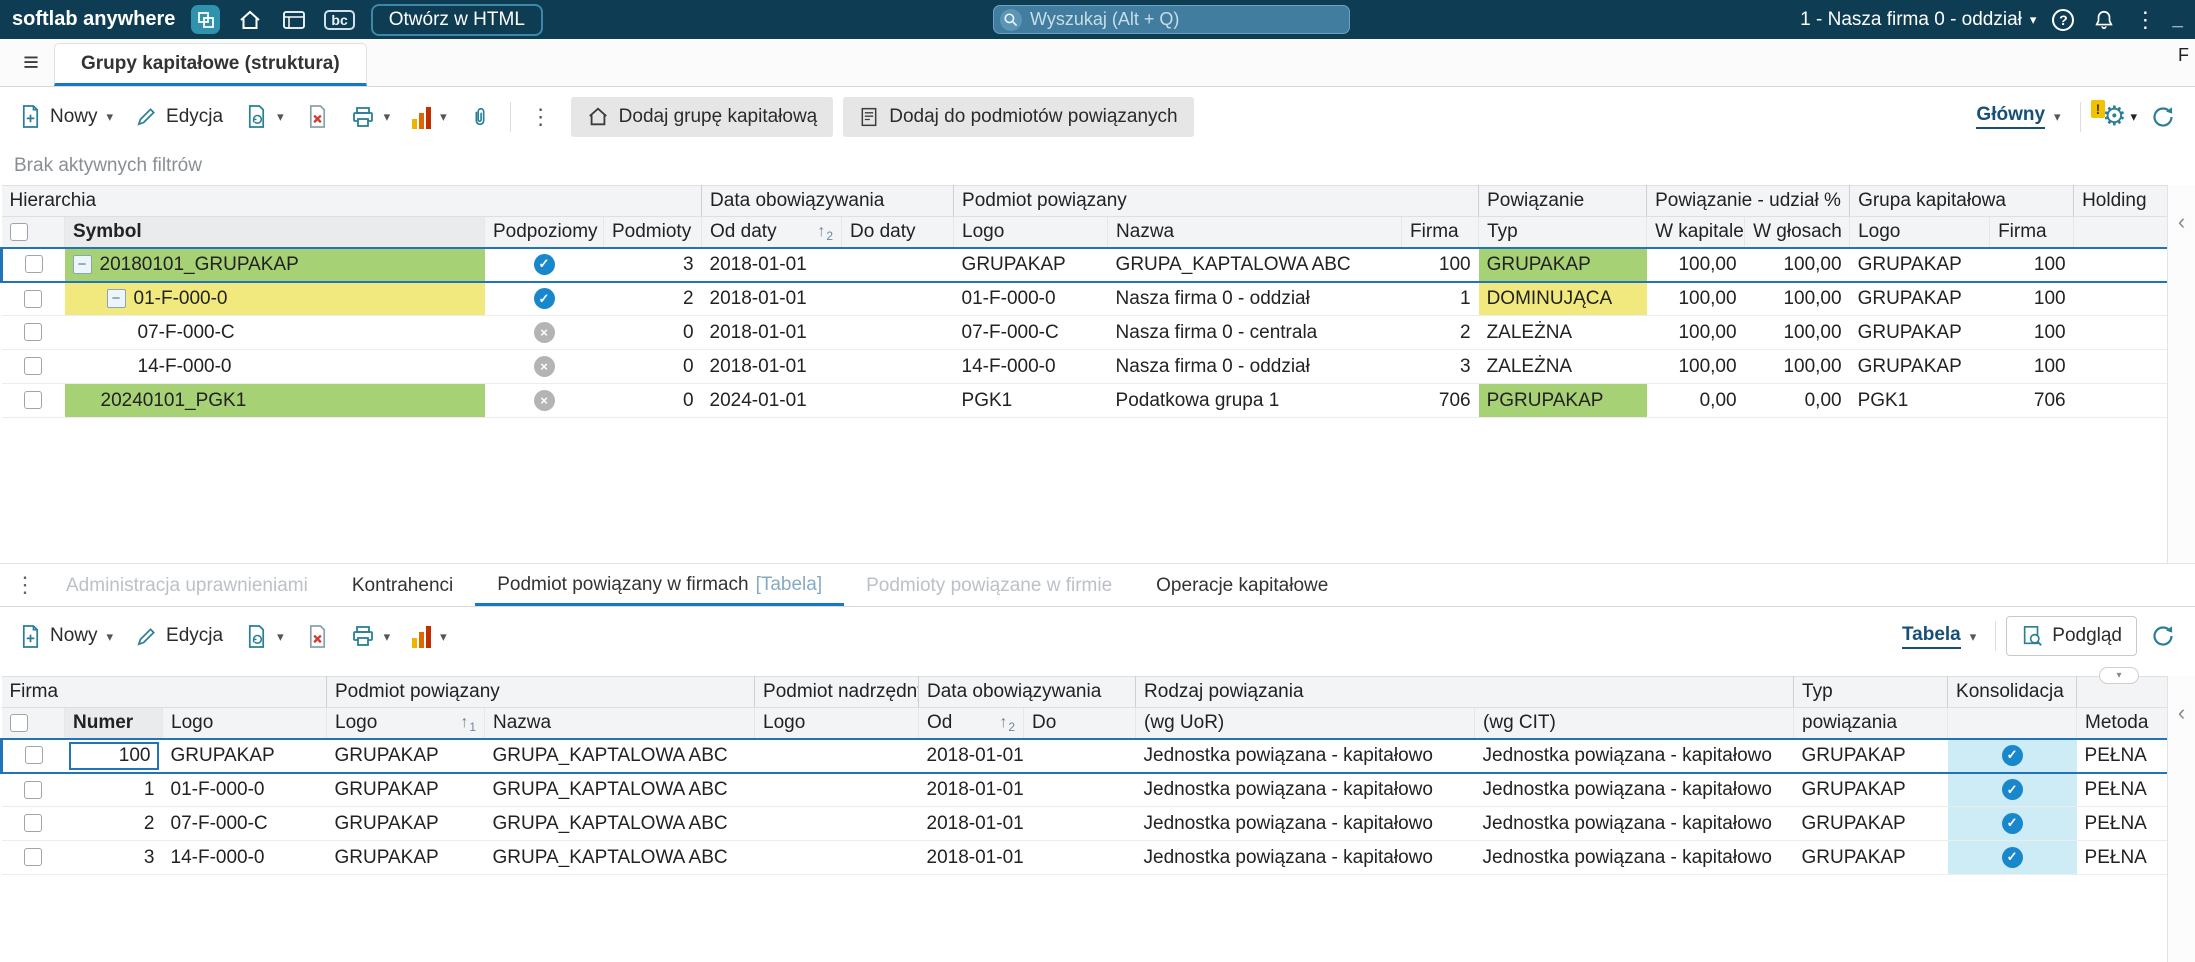 The width and height of the screenshot is (2195, 962). What do you see at coordinates (274, 298) in the screenshot?
I see `cell-symbol: −01-F-000-0` at bounding box center [274, 298].